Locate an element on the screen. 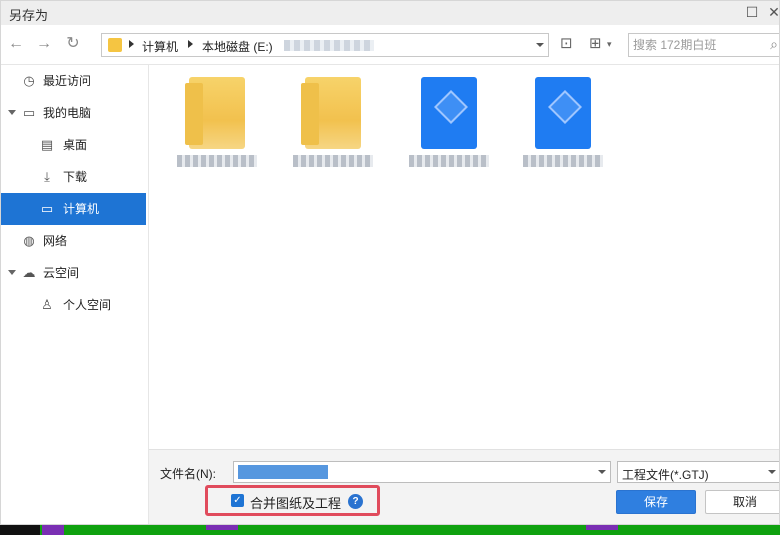 The width and height of the screenshot is (780, 535). view-grid-icon: ⊞ is located at coordinates (595, 44).